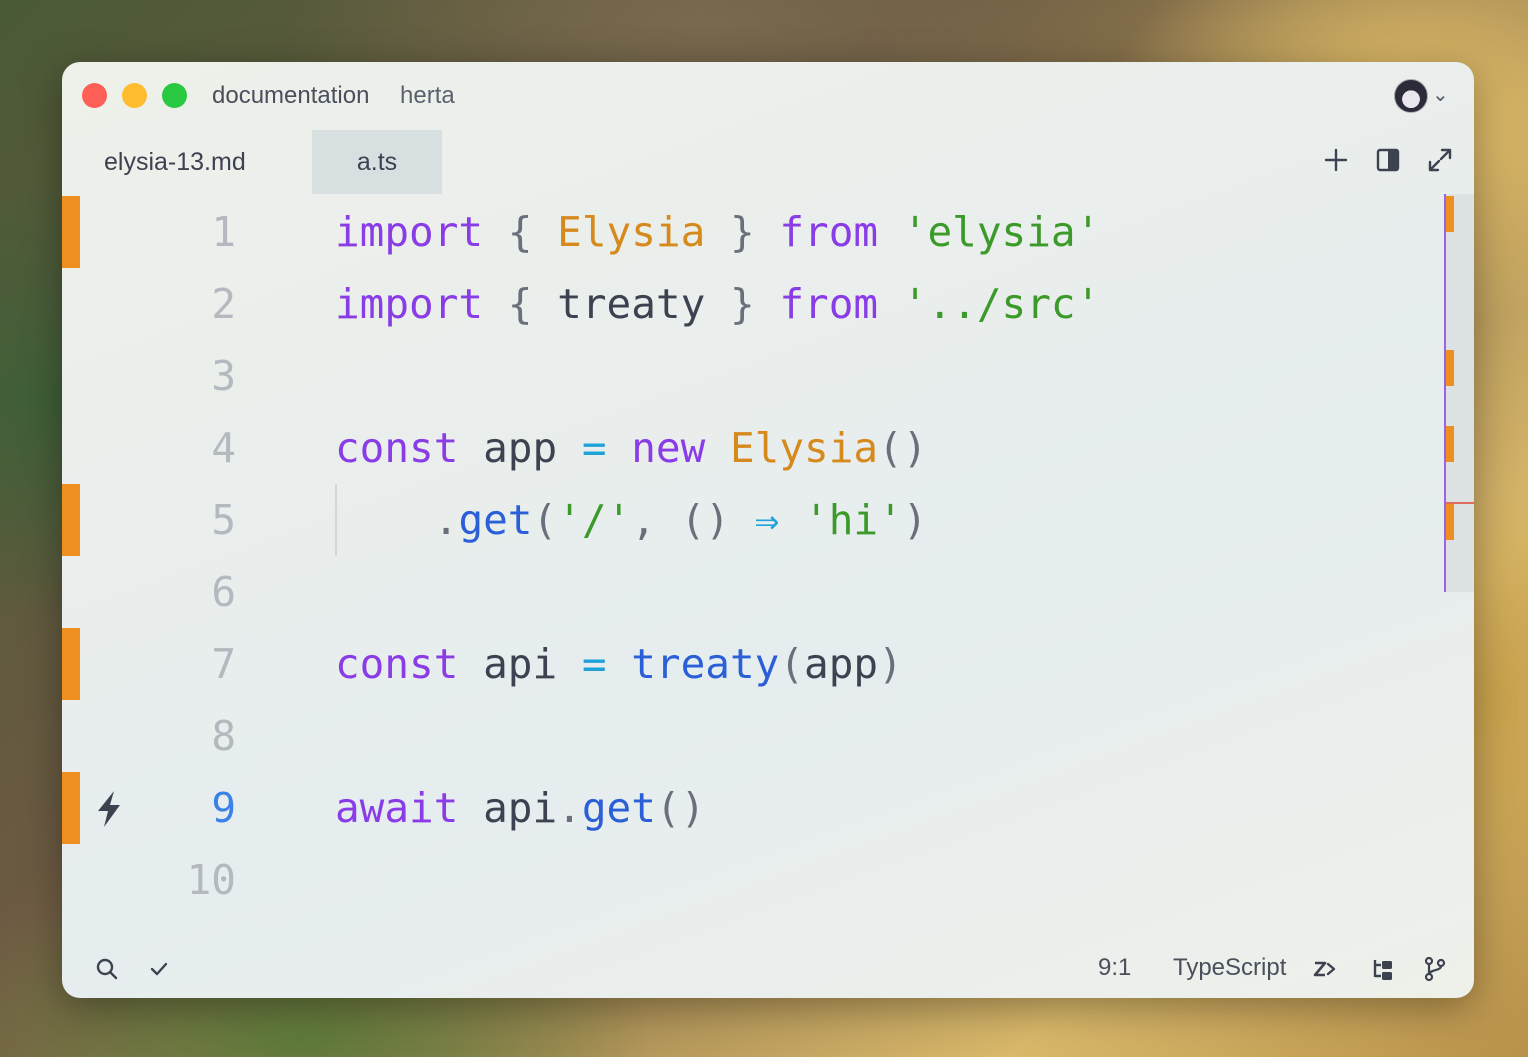 This screenshot has height=1057, width=1528. What do you see at coordinates (397, 808) in the screenshot?
I see `code-token: await` at bounding box center [397, 808].